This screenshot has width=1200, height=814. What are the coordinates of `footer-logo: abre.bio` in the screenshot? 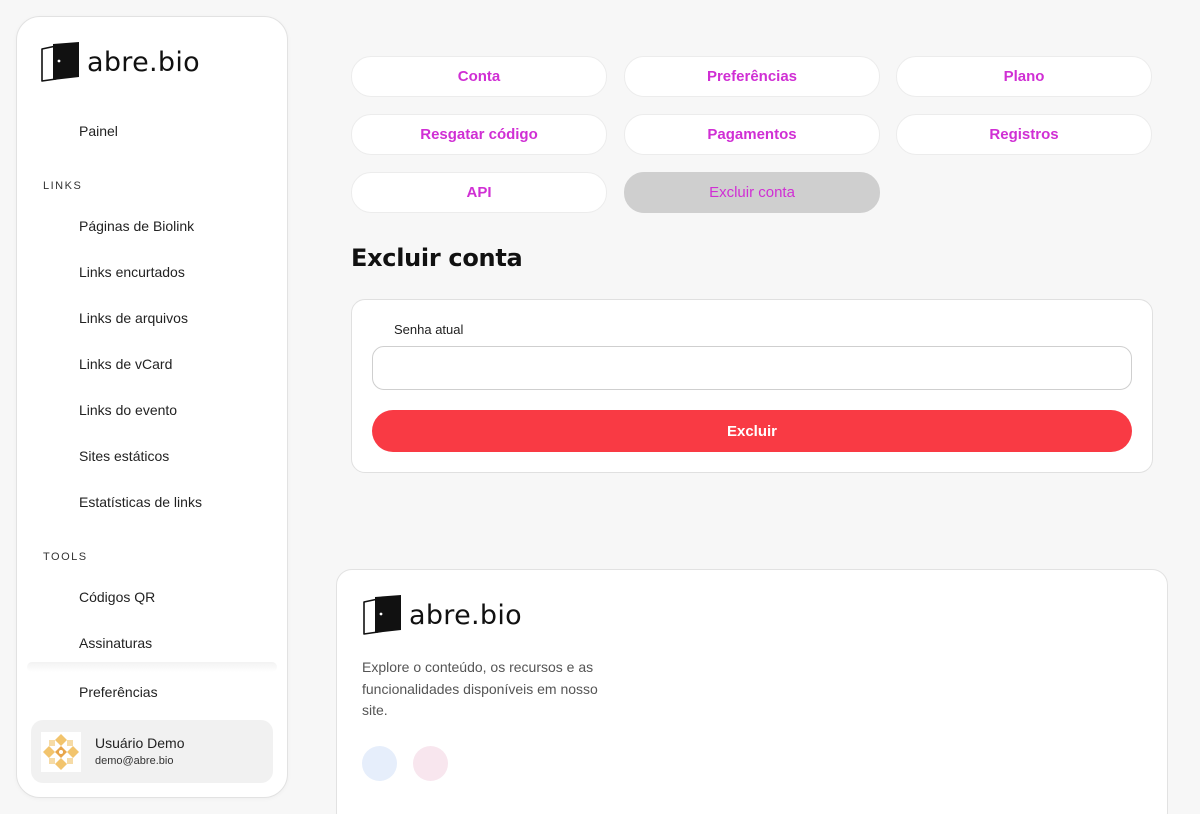 It's located at (441, 615).